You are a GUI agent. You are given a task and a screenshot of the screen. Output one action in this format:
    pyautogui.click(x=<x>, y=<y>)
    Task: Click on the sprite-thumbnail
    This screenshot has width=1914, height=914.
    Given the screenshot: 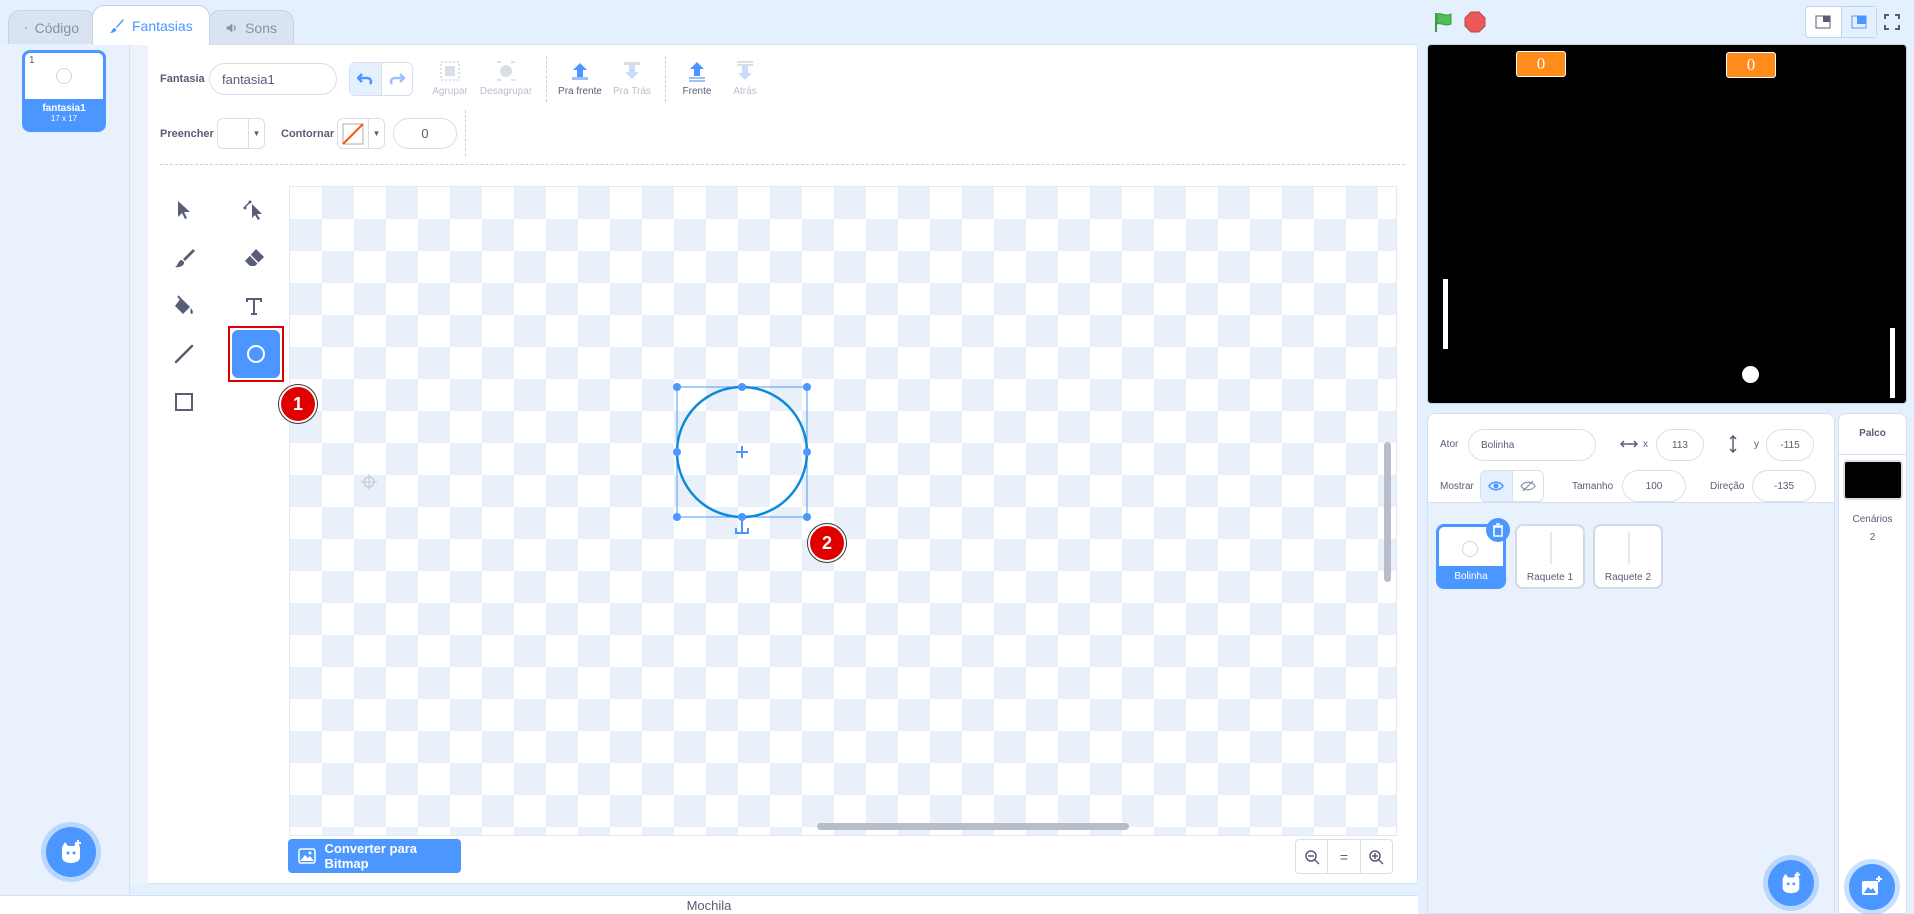 What is the action you would take?
    pyautogui.click(x=1470, y=549)
    